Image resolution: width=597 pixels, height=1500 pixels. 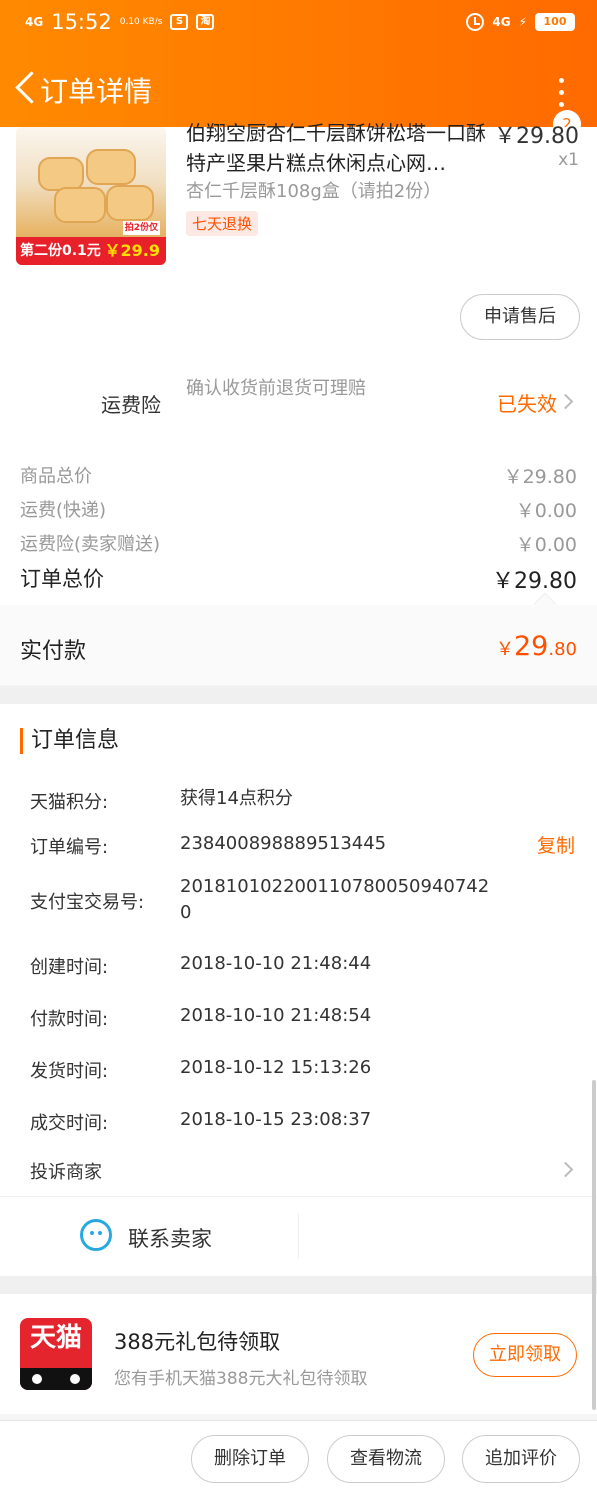 I want to click on fee-row: 商品总价 ￥29.80, so click(x=298, y=477).